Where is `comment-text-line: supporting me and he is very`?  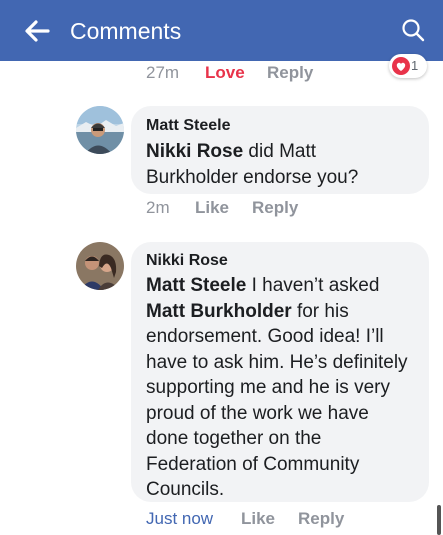 comment-text-line: supporting me and he is very is located at coordinates (268, 387).